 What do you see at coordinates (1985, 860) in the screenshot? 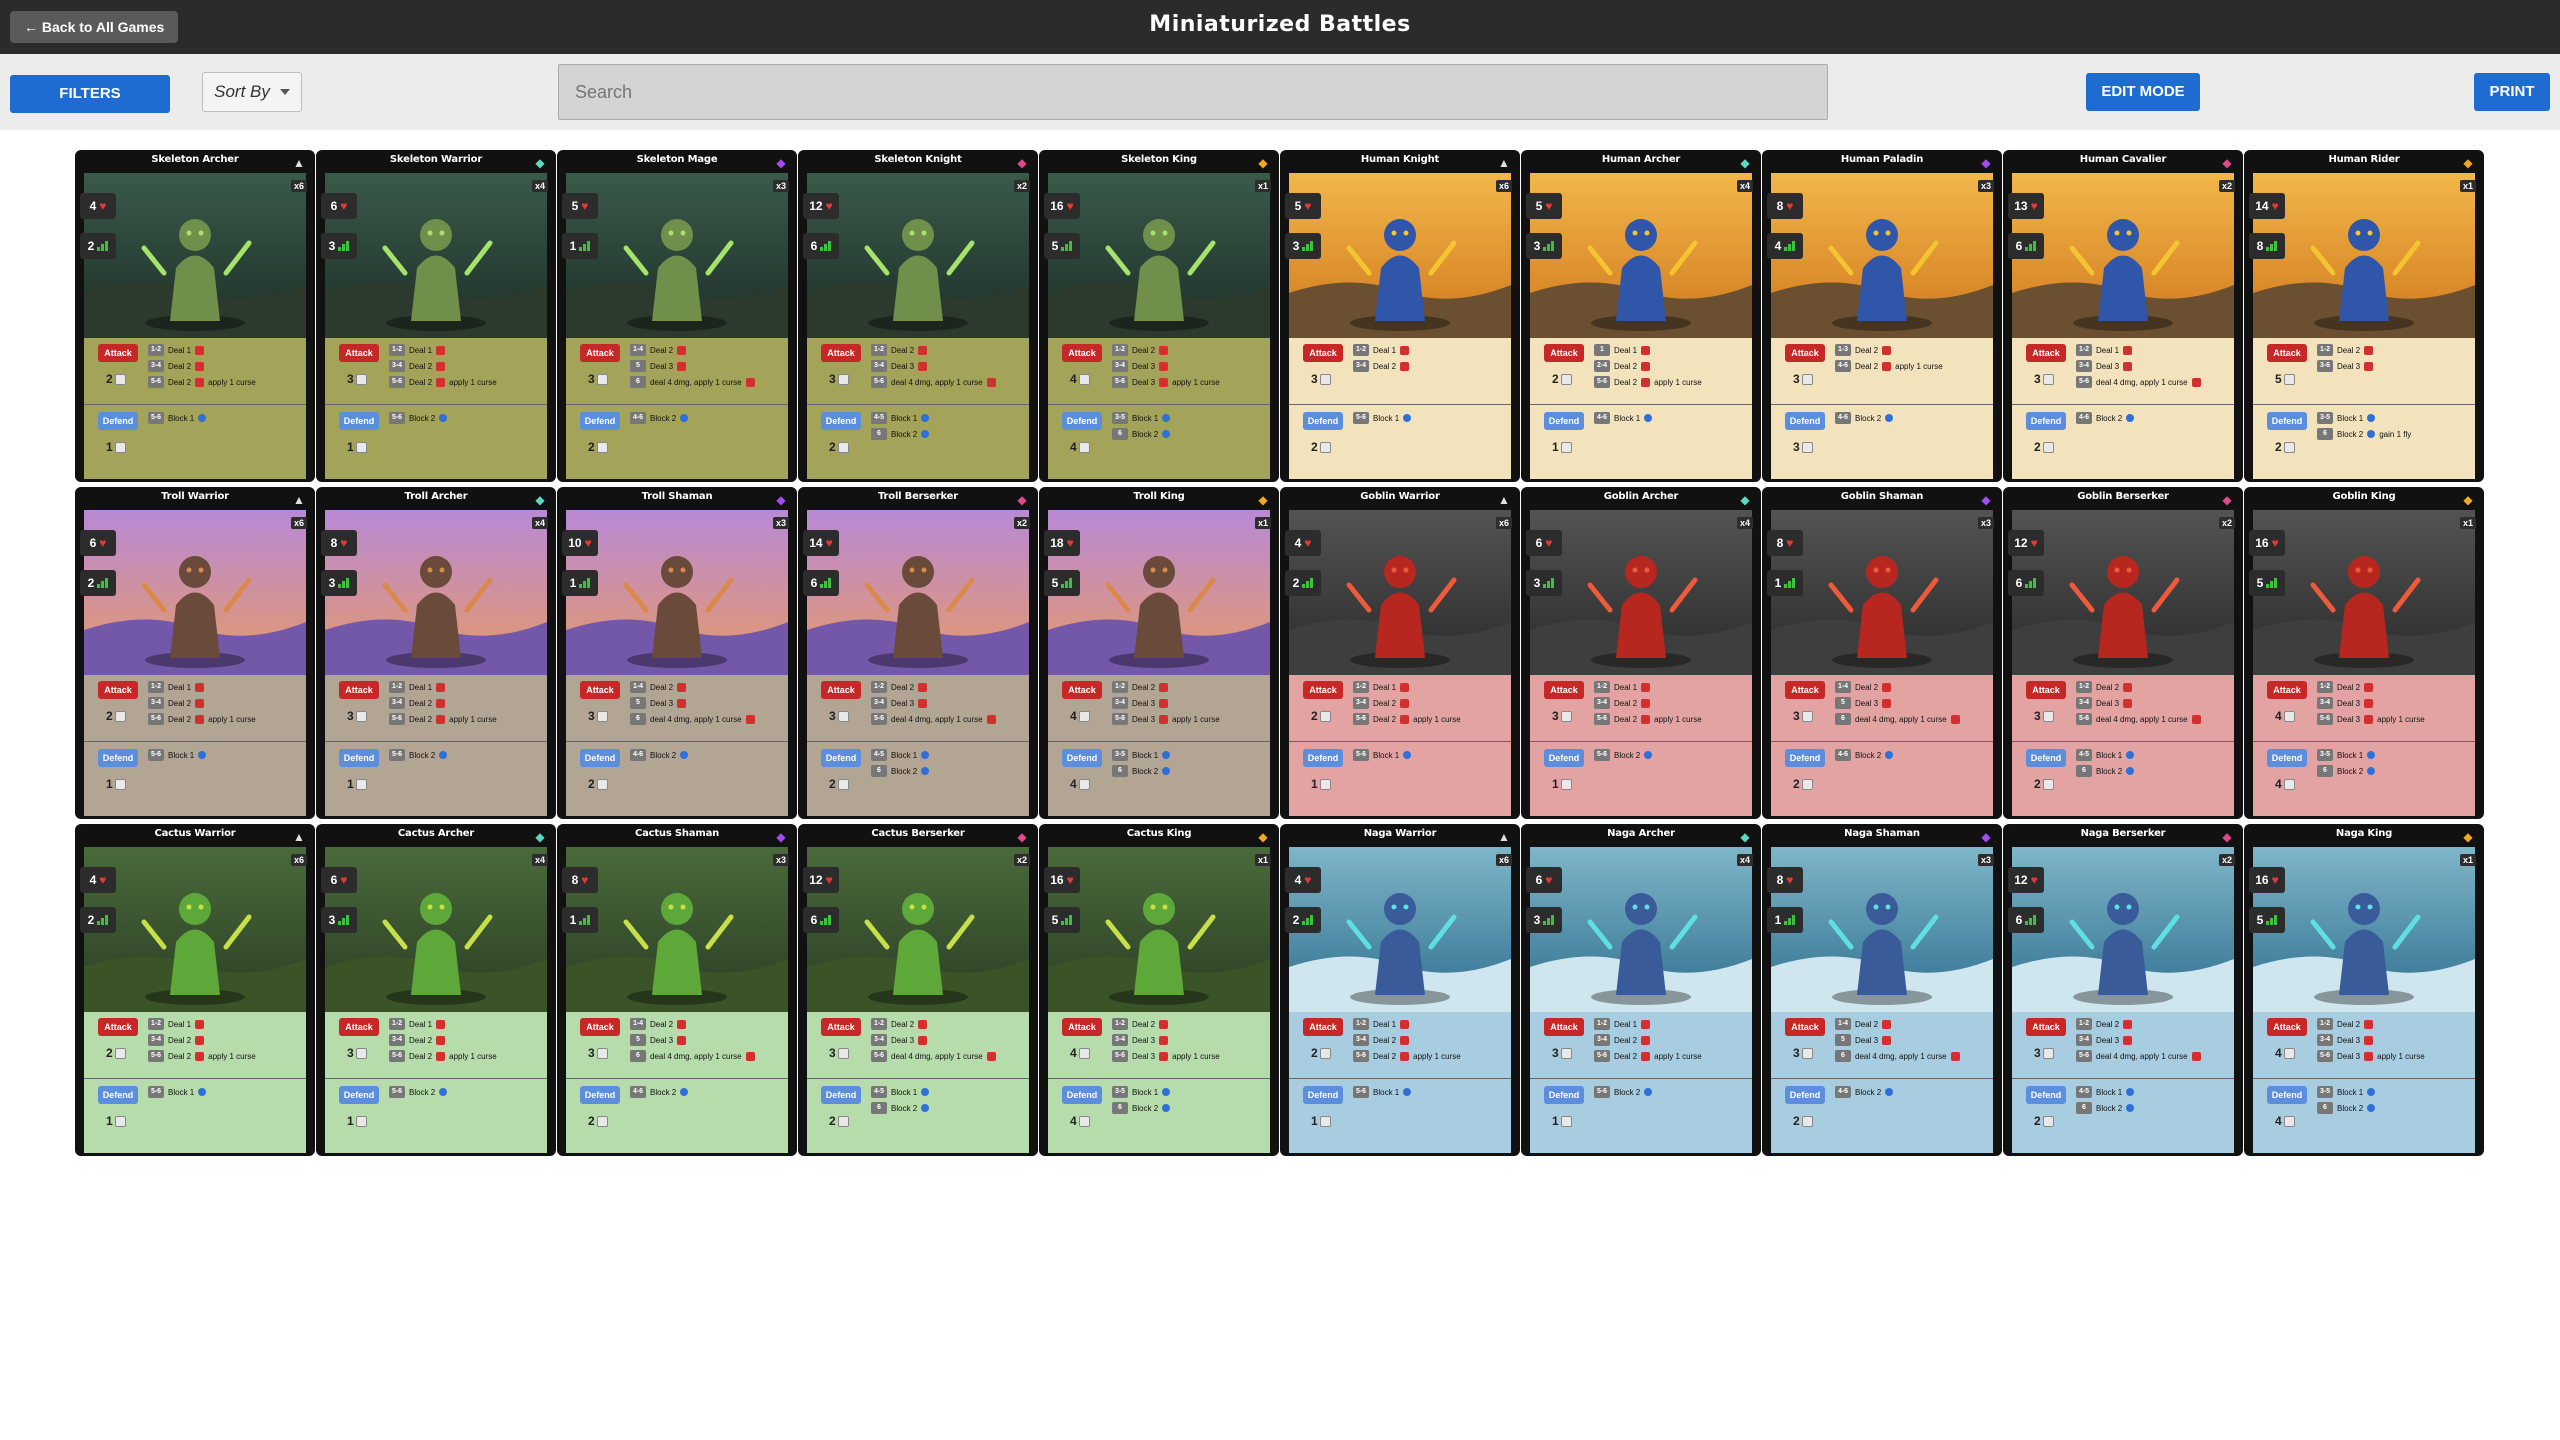
I see `quantity-badge: x3` at bounding box center [1985, 860].